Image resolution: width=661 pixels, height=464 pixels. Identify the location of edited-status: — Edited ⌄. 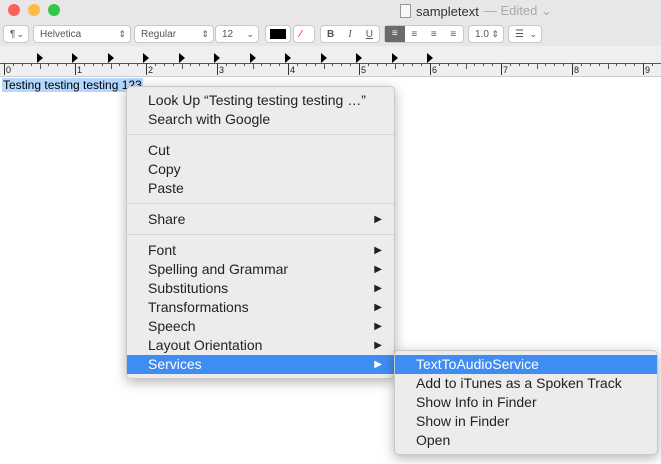
(518, 11).